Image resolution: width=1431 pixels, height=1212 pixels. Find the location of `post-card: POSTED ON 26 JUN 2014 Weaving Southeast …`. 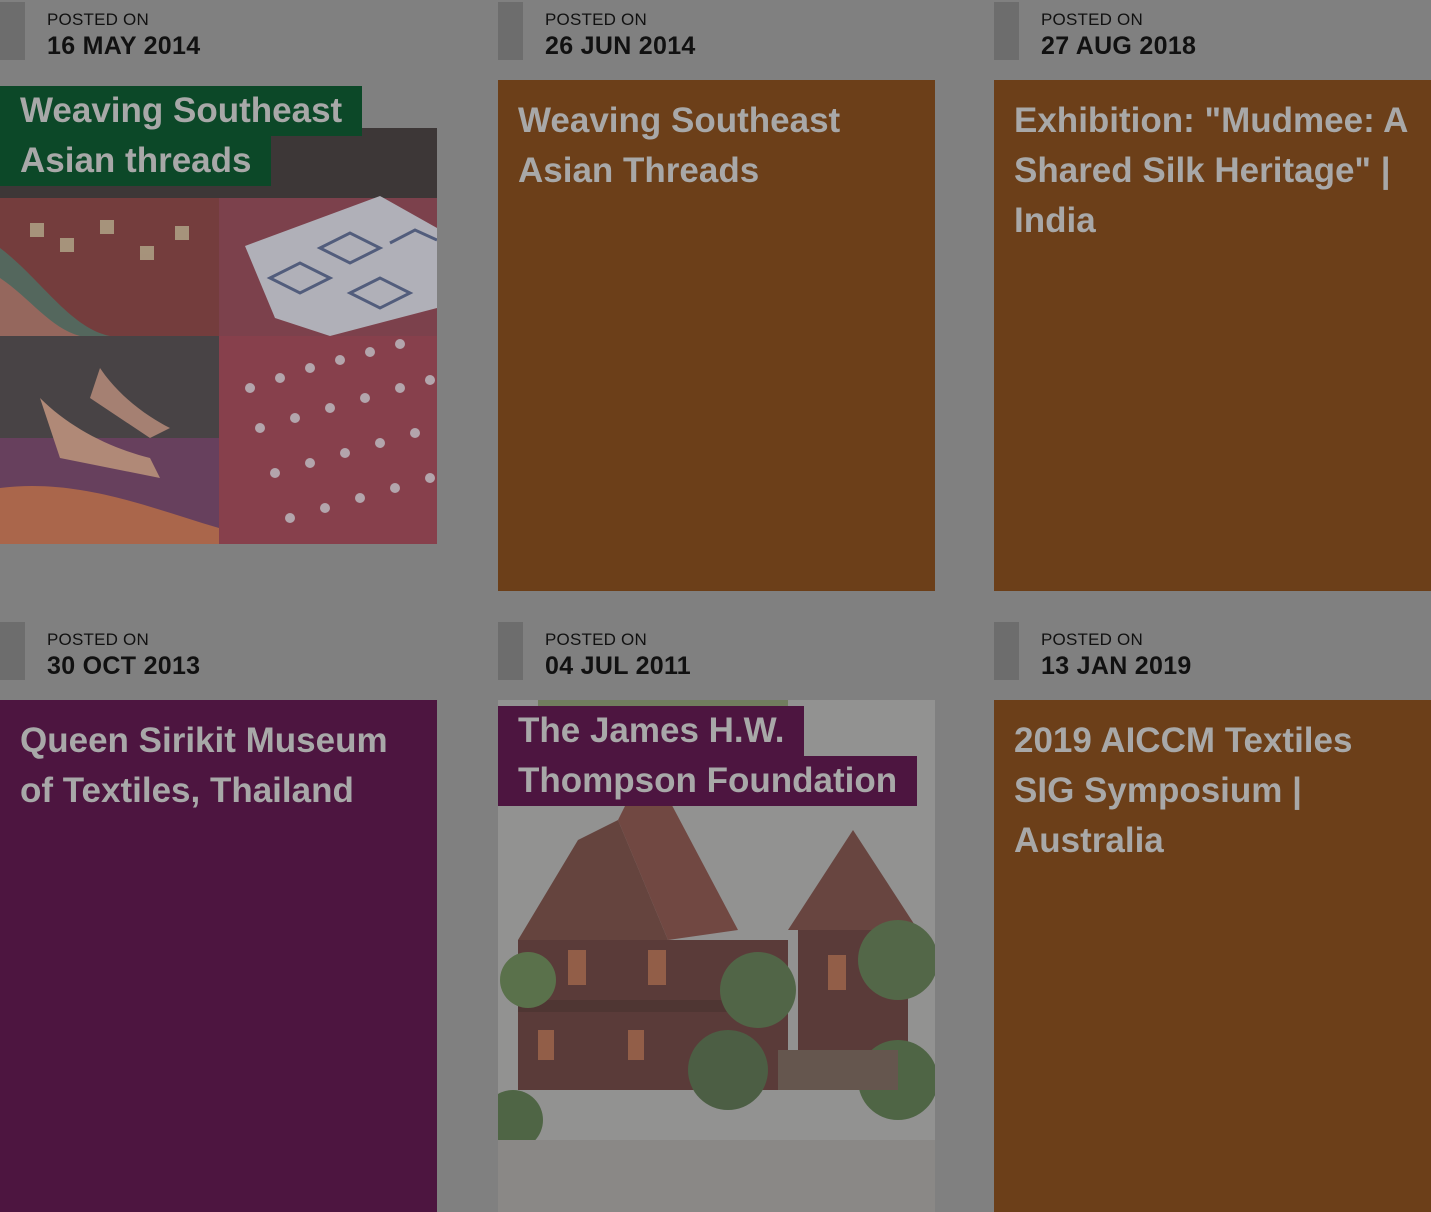

post-card: POSTED ON 26 JUN 2014 Weaving Southeast … is located at coordinates (716, 296).